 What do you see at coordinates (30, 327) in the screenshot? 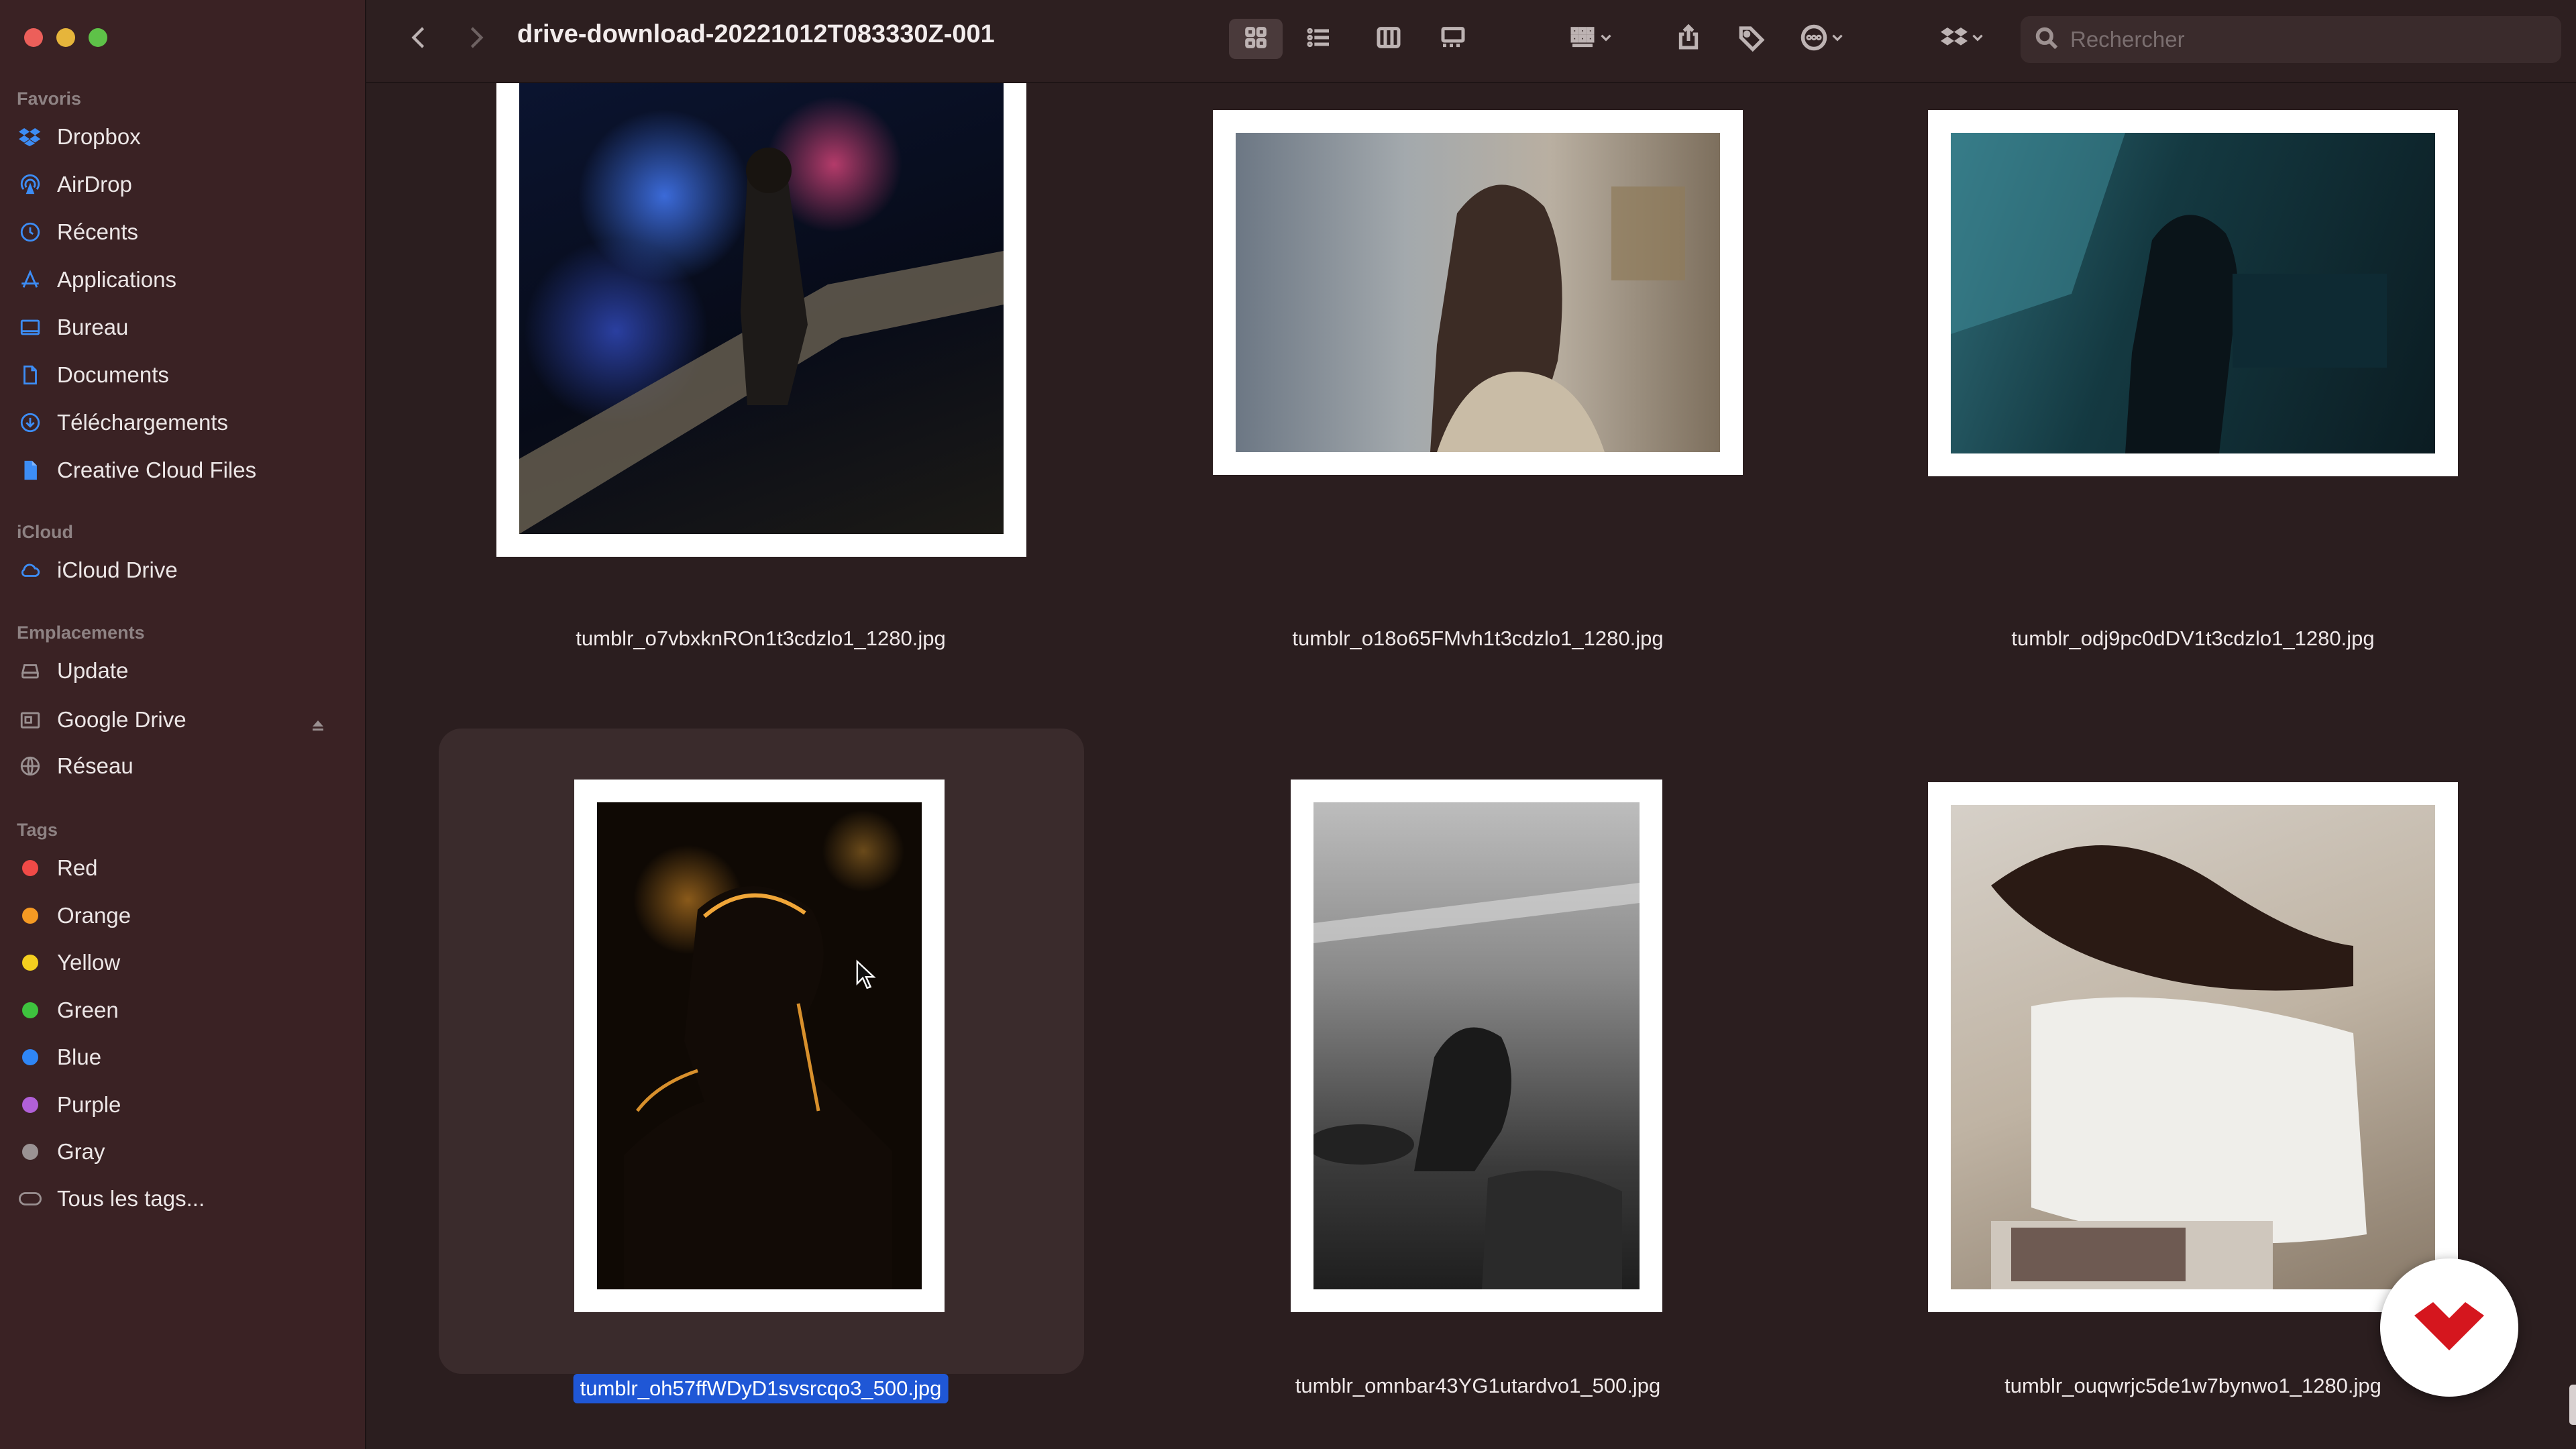
I see `desktop-icon` at bounding box center [30, 327].